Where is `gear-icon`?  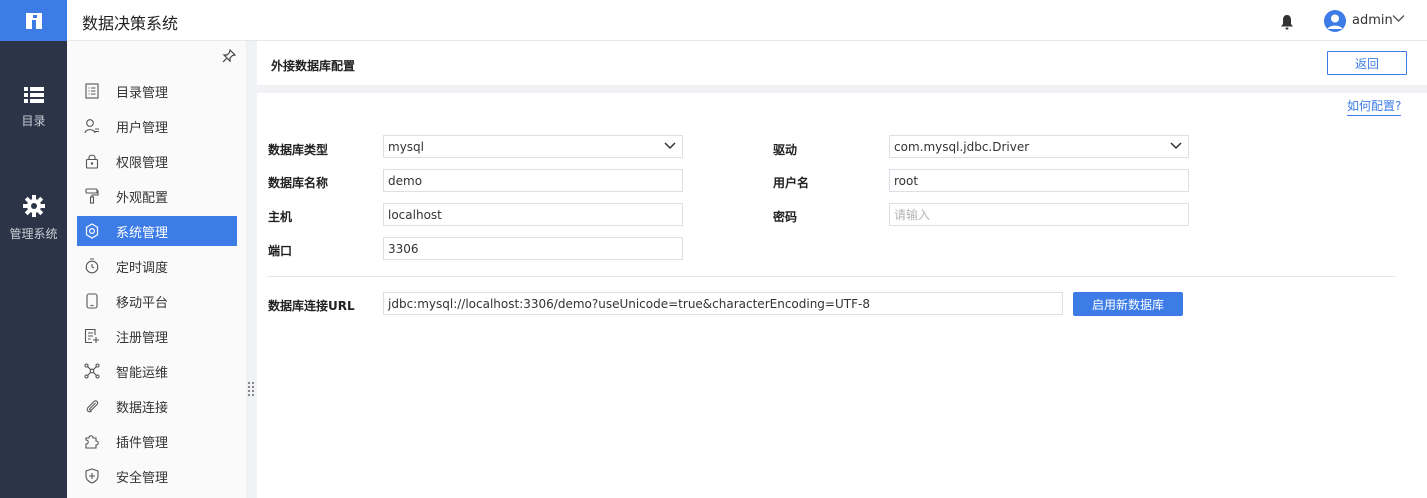 gear-icon is located at coordinates (33, 206).